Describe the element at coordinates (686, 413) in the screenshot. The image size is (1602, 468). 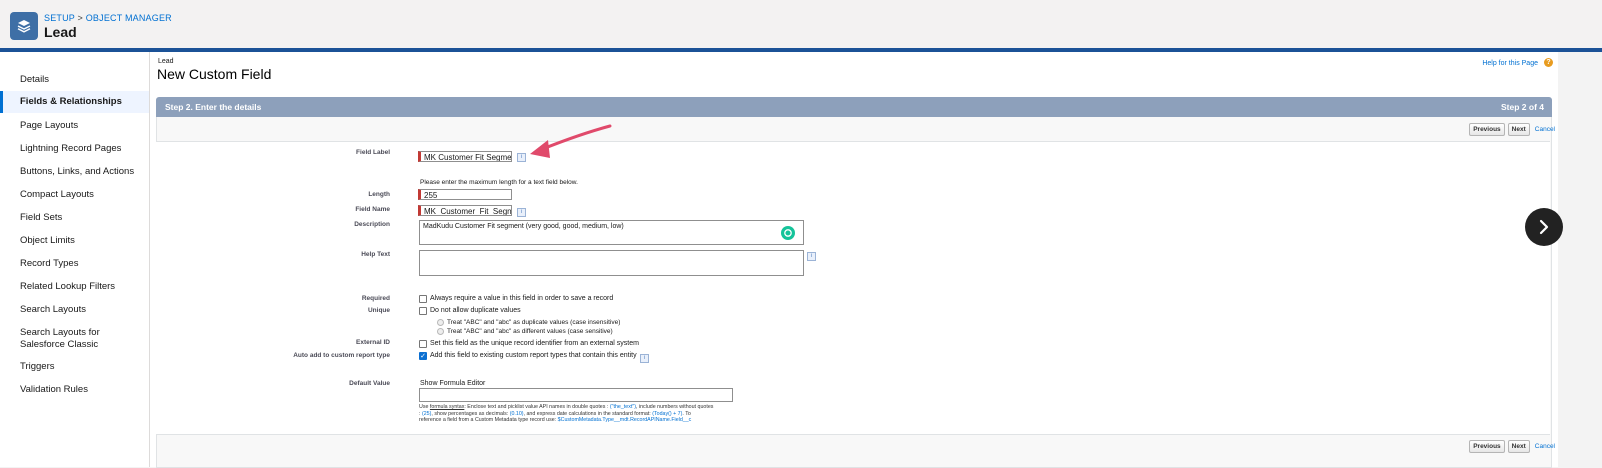
I see `help-text-fragment: . To` at that location.